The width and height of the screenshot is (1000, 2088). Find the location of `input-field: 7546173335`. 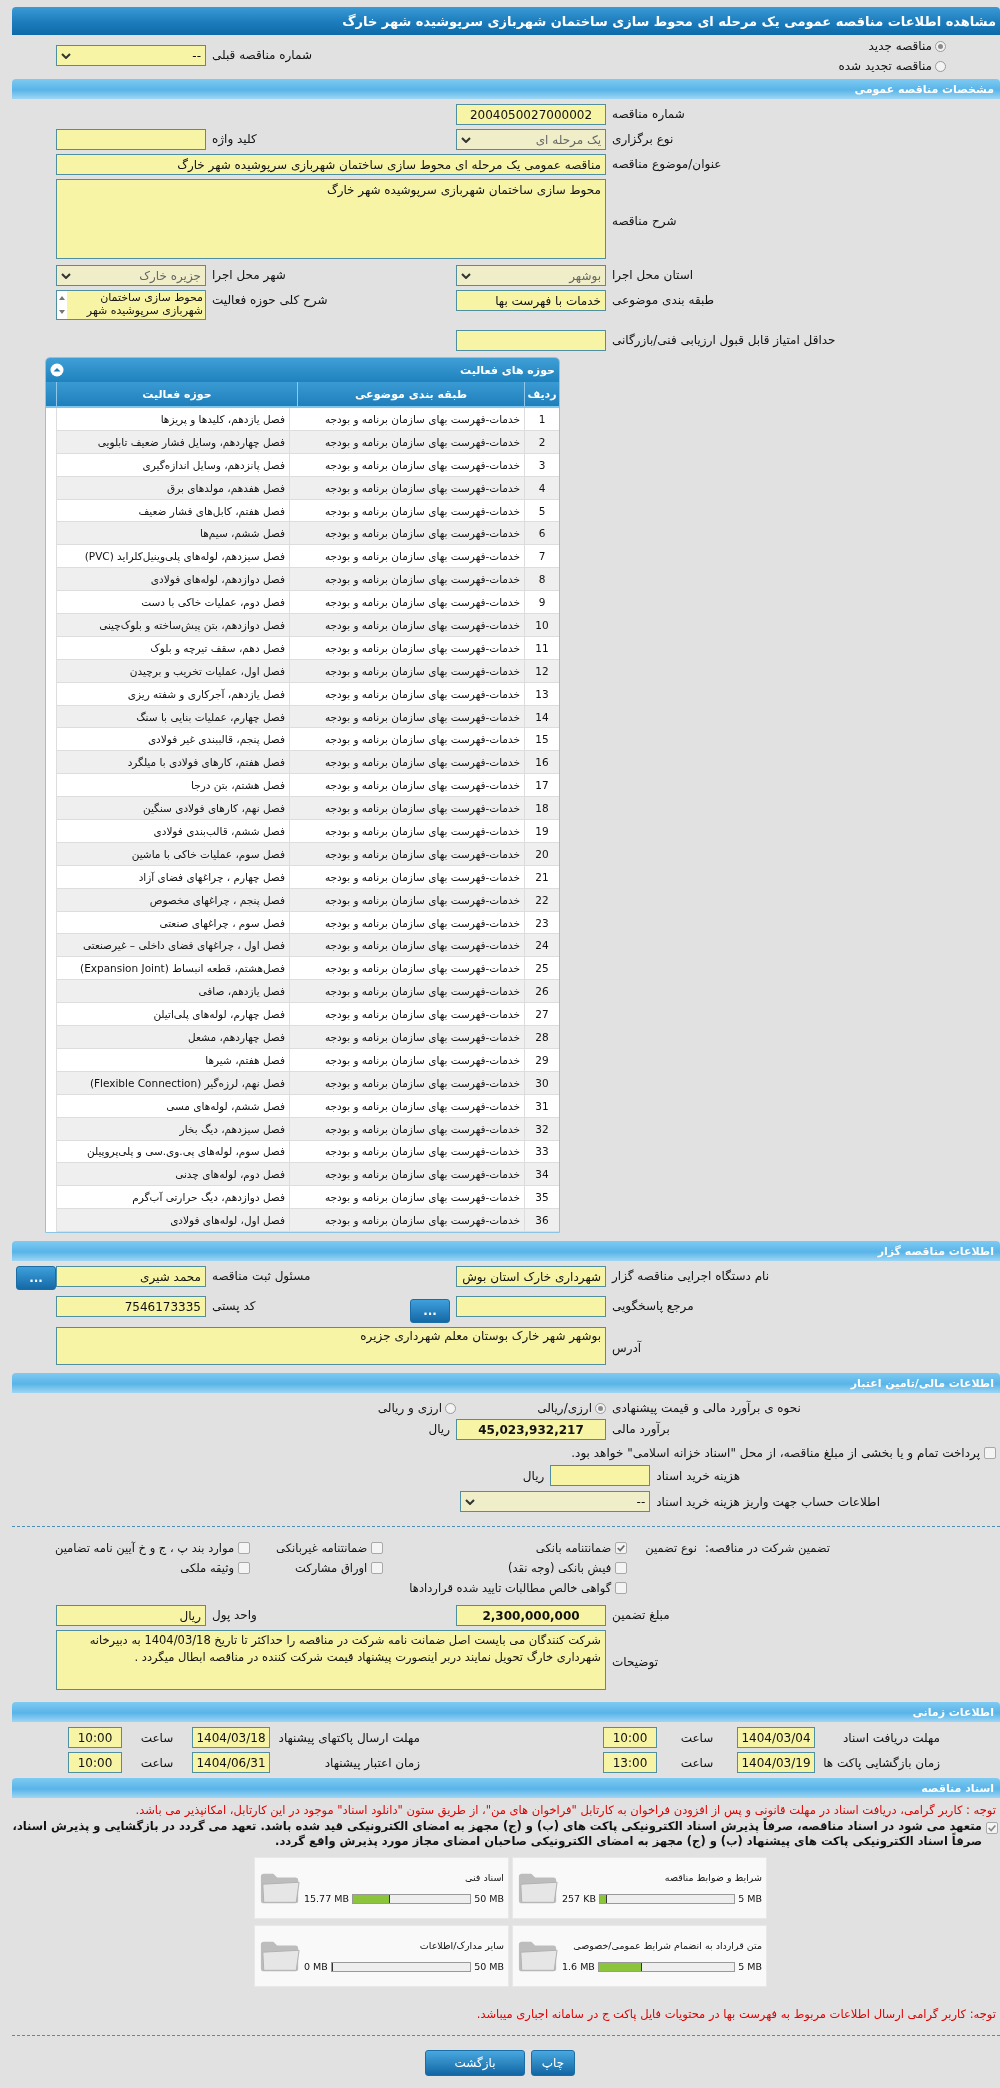

input-field: 7546173335 is located at coordinates (131, 1307).